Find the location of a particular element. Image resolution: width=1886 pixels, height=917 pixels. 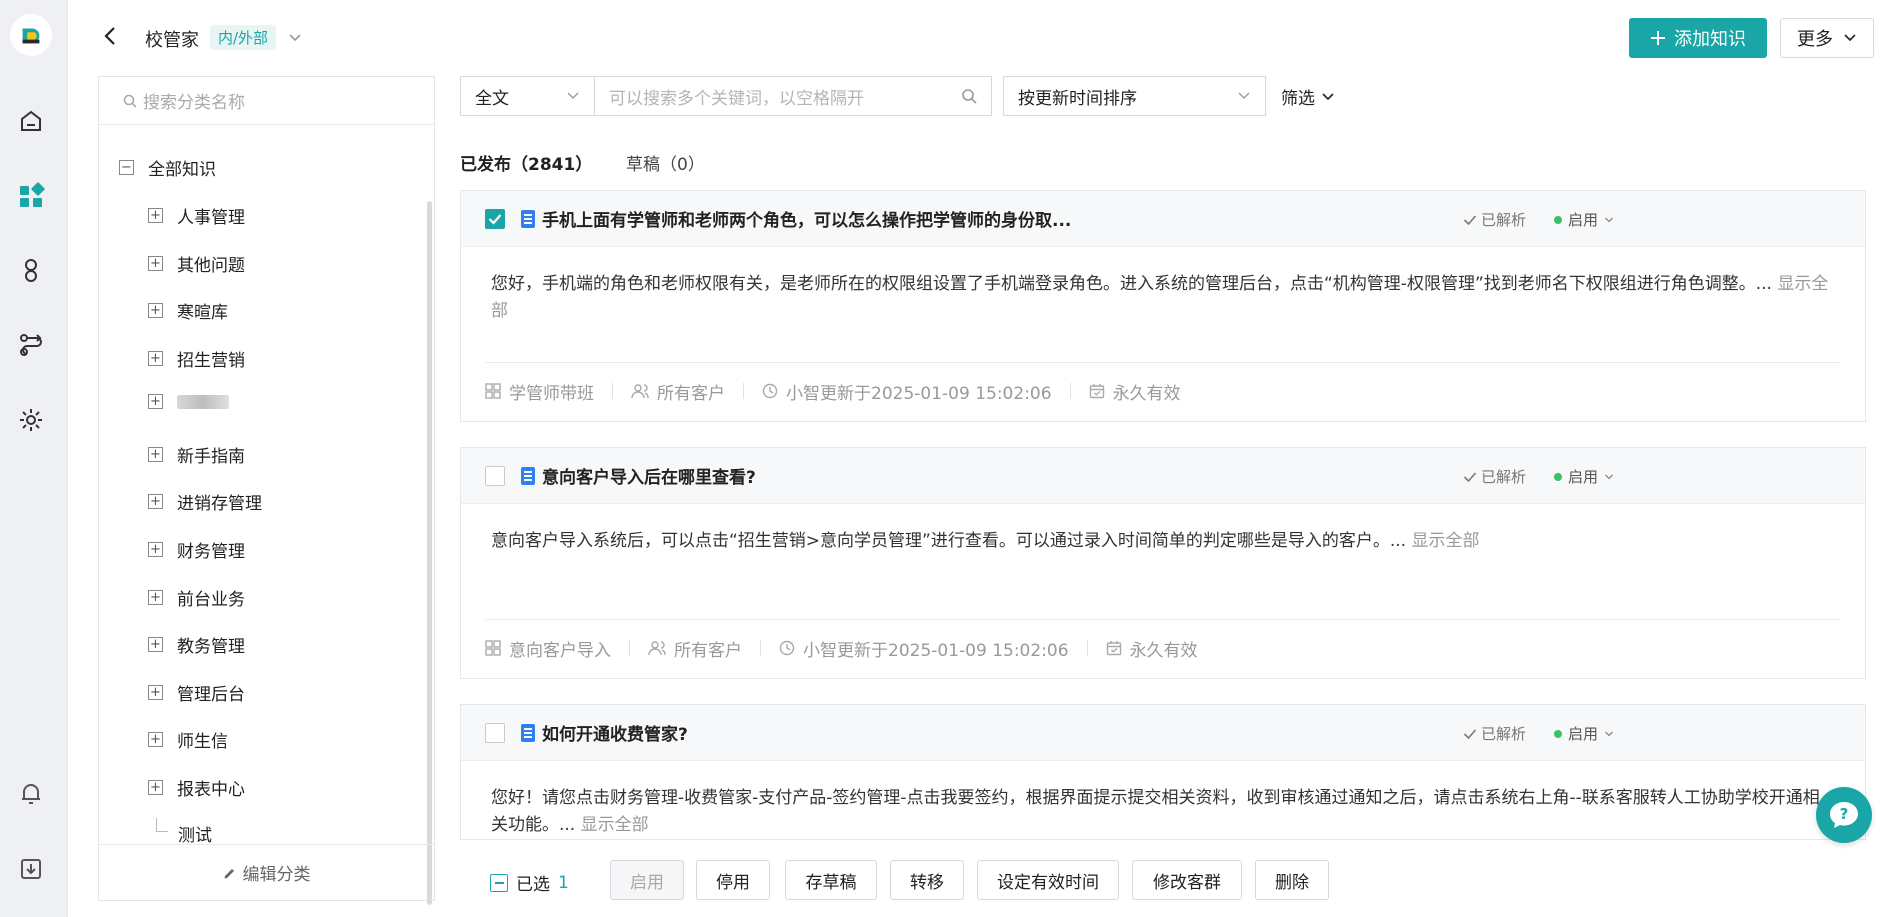

more-button: 更多 is located at coordinates (1827, 38).